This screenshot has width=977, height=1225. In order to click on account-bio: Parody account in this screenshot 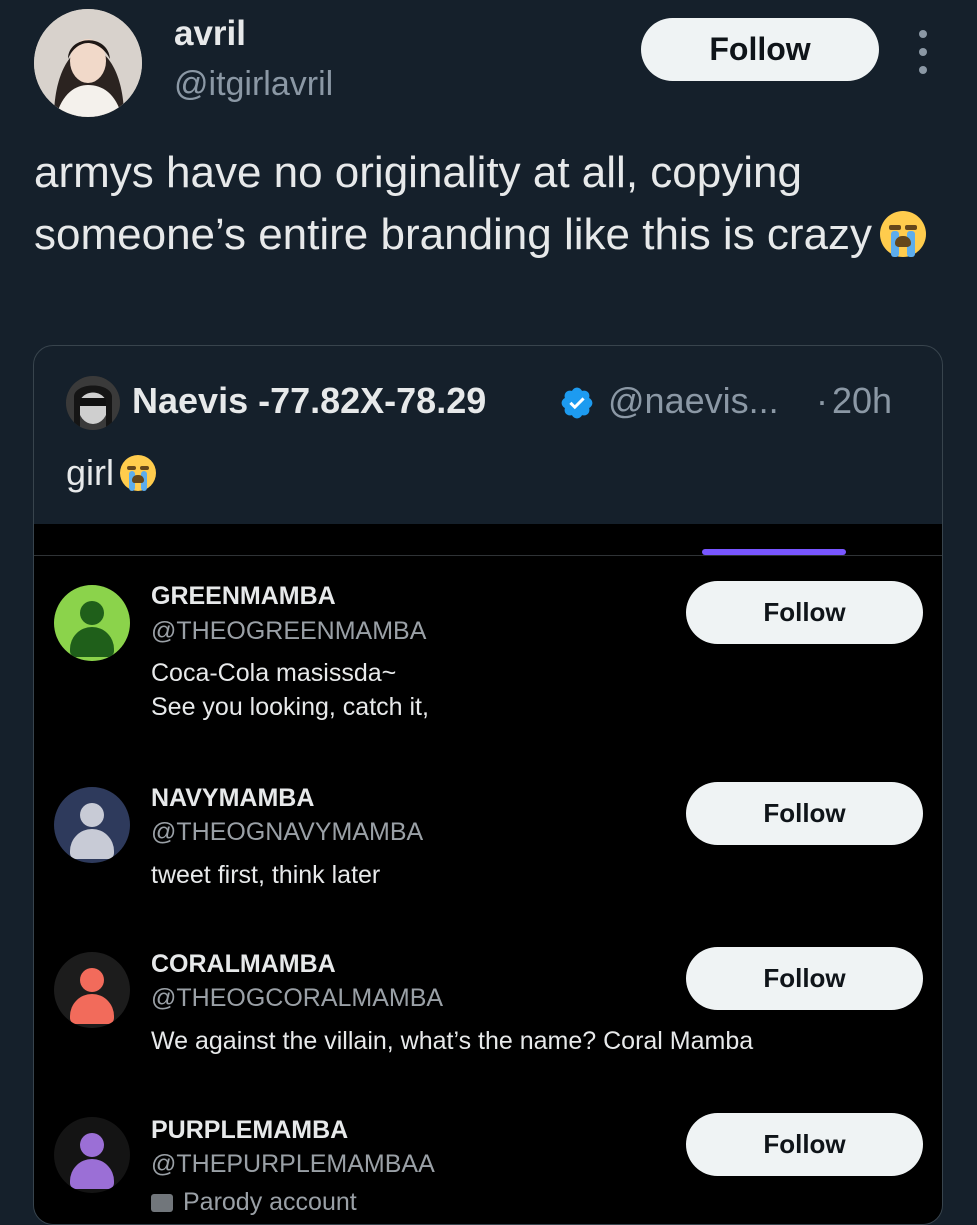, I will do `click(254, 1202)`.